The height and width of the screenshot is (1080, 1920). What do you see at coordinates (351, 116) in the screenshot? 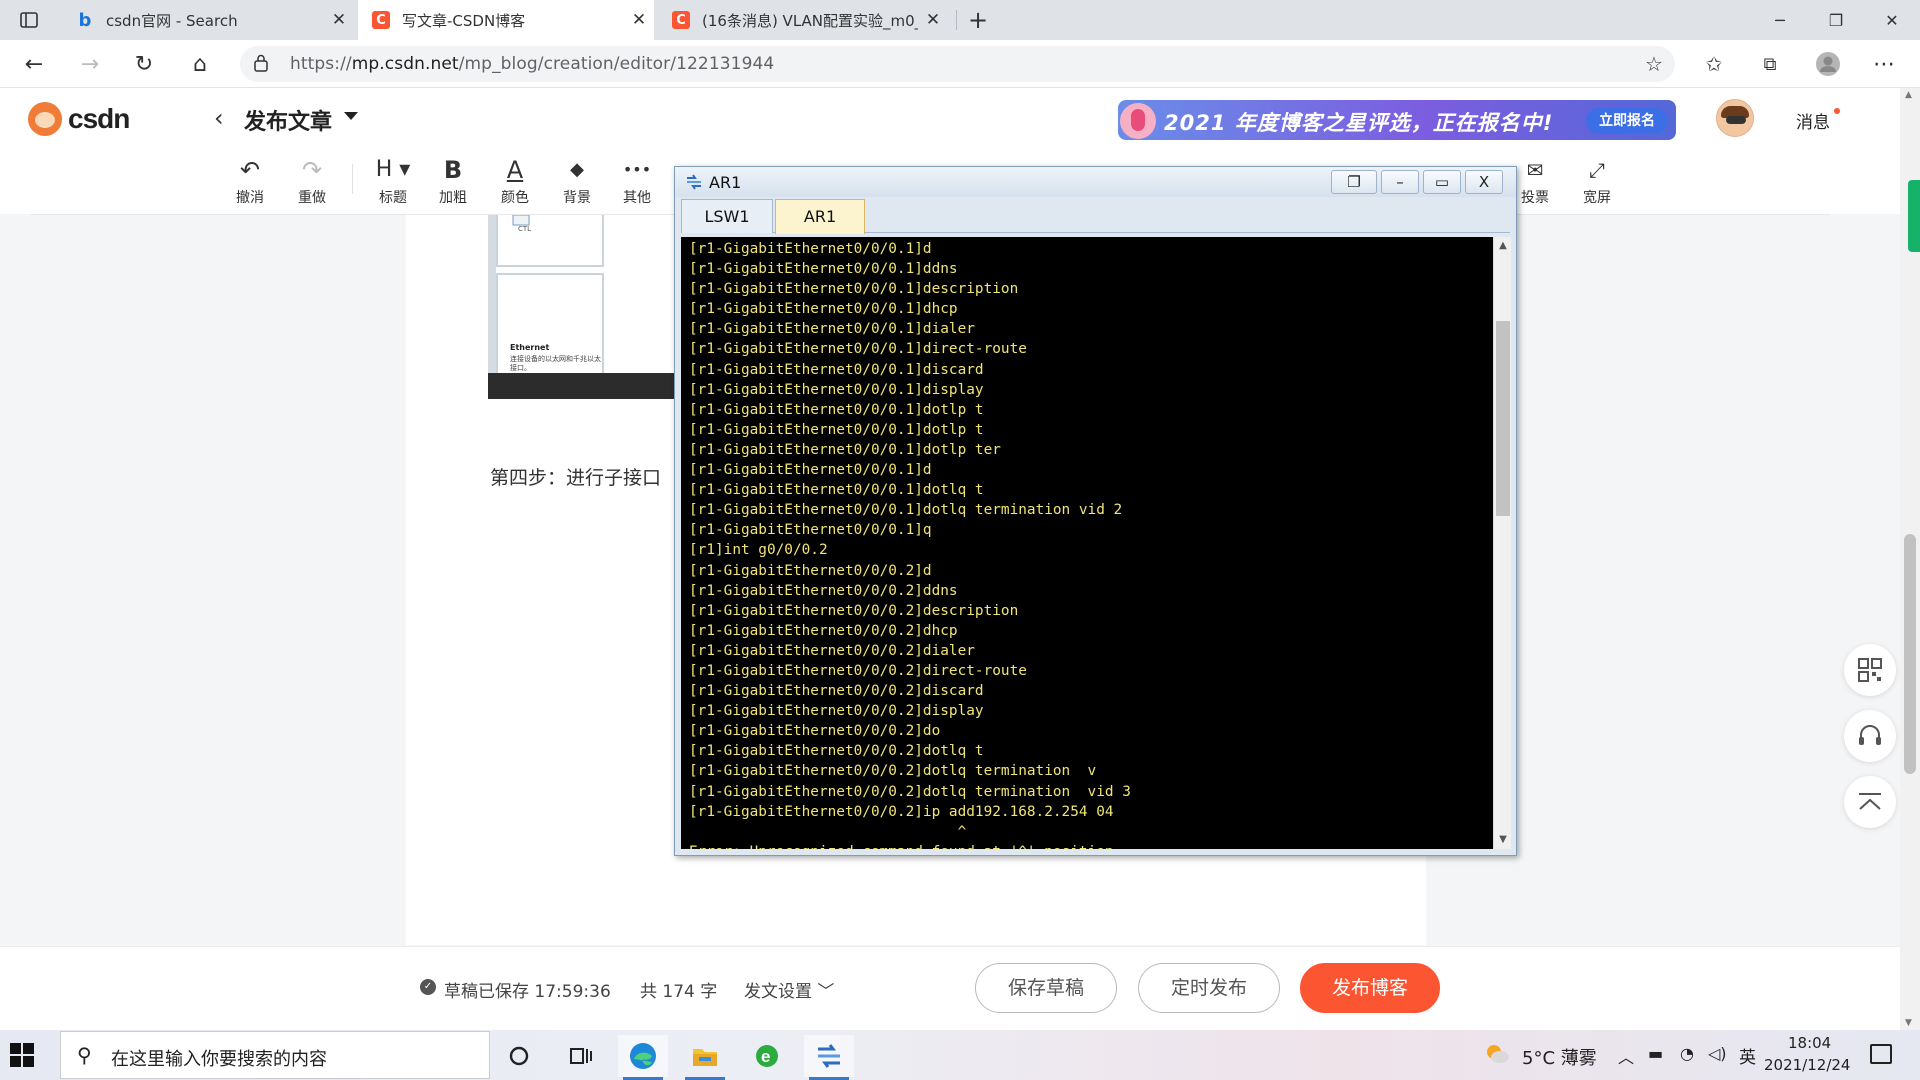
I see `caret-down-icon` at bounding box center [351, 116].